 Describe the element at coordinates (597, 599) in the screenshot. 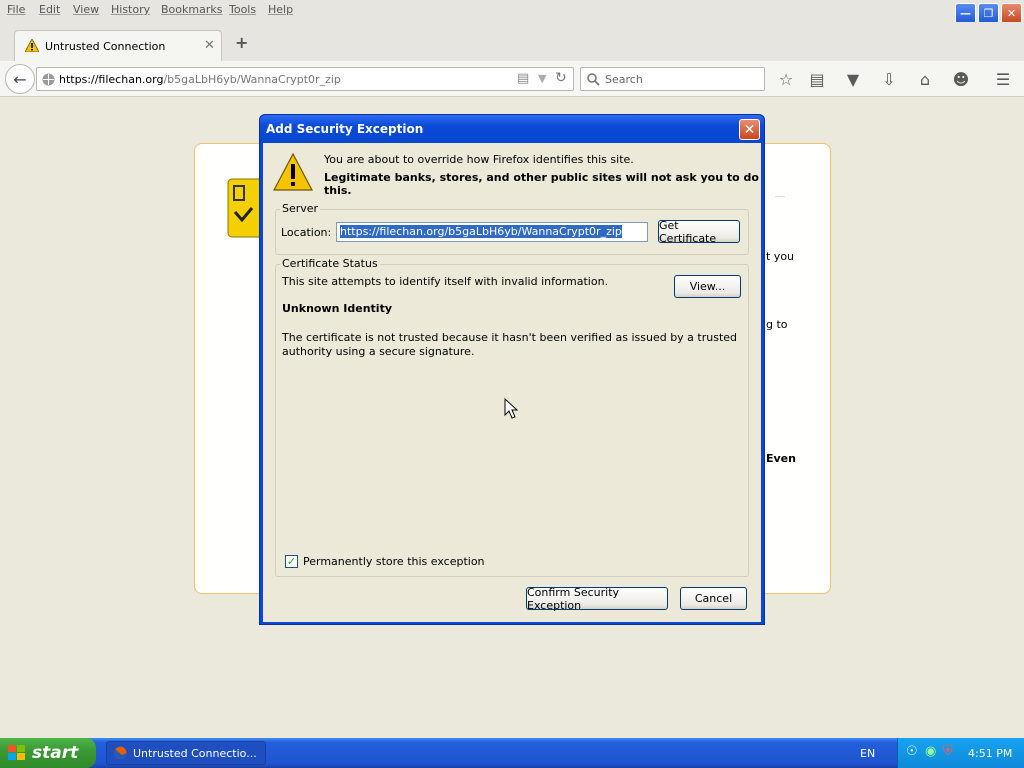

I see `confirm-security-exception-button: Confirm Security Exception` at that location.